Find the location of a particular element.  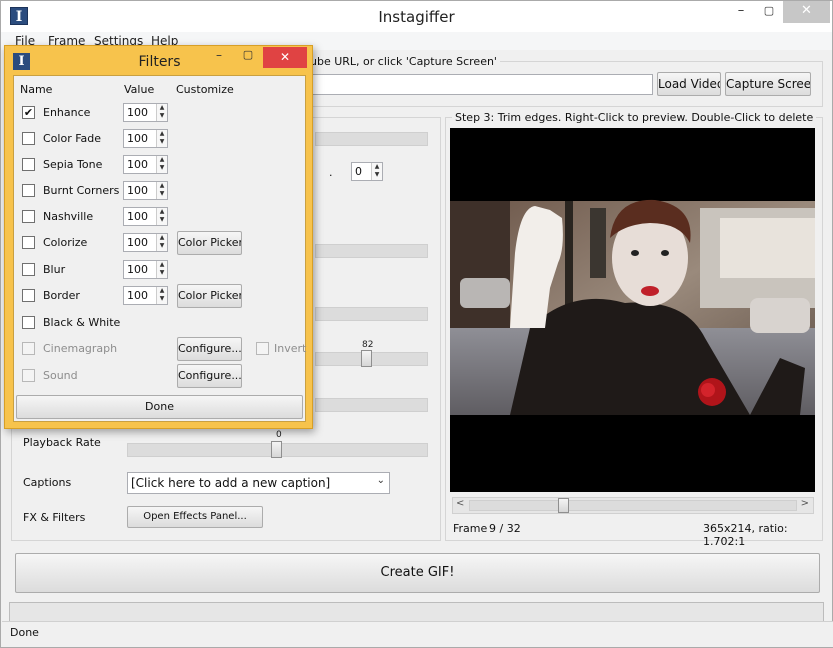

filter-name: Colorize is located at coordinates (65, 242).